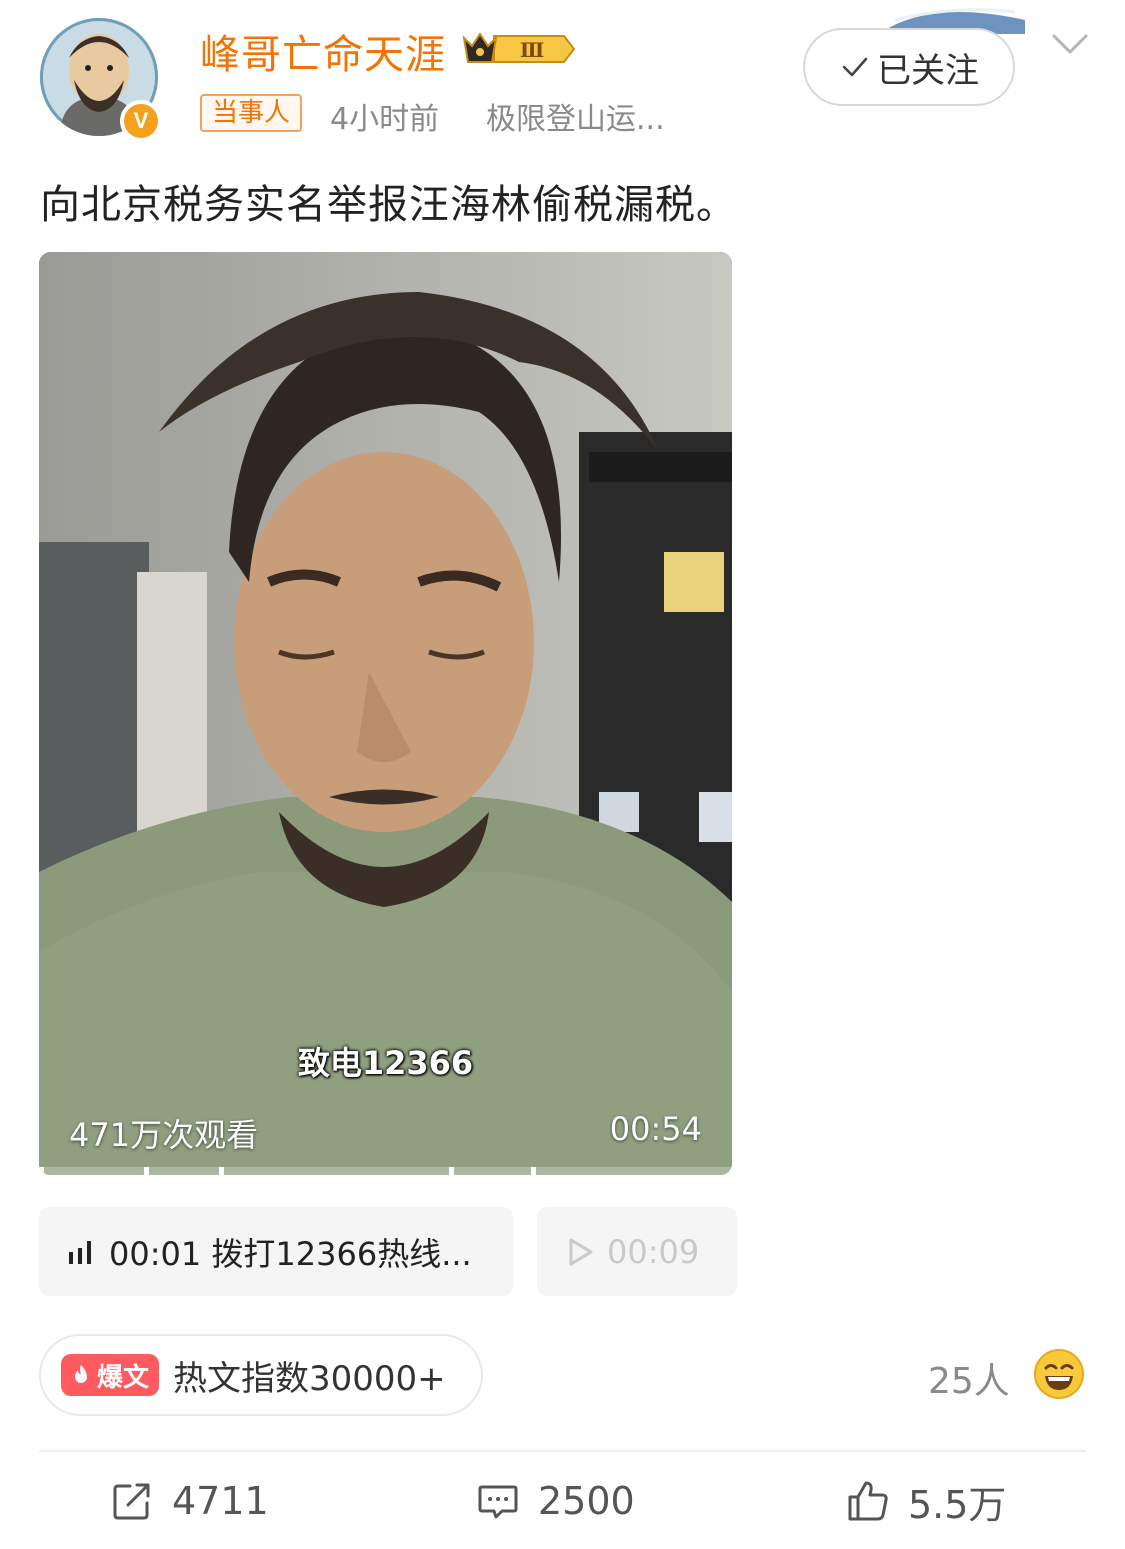  Describe the element at coordinates (855, 67) in the screenshot. I see `checkmark-icon` at that location.